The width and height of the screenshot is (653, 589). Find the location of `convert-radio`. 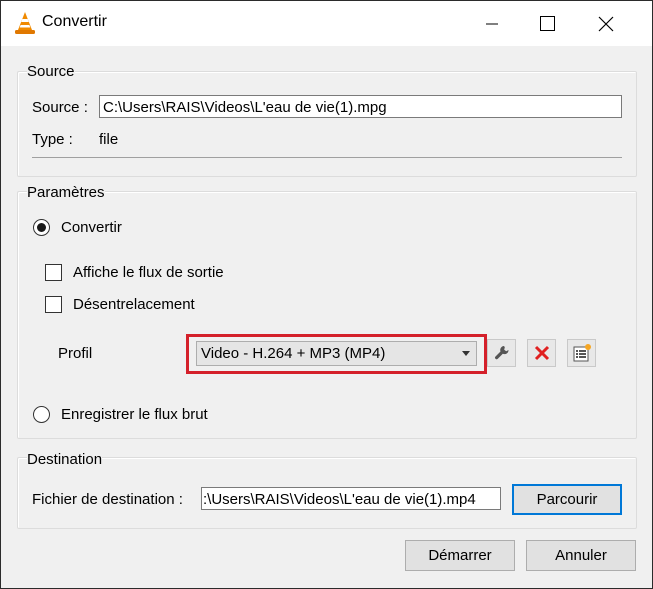

convert-radio is located at coordinates (41, 227).